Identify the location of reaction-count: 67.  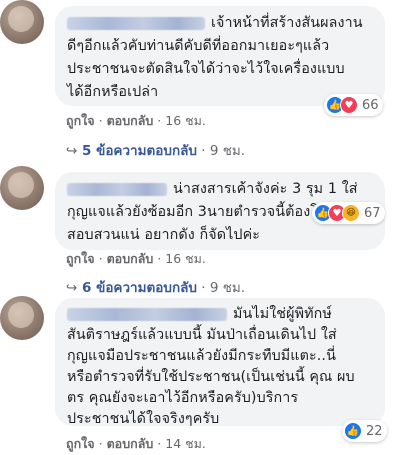
(372, 213).